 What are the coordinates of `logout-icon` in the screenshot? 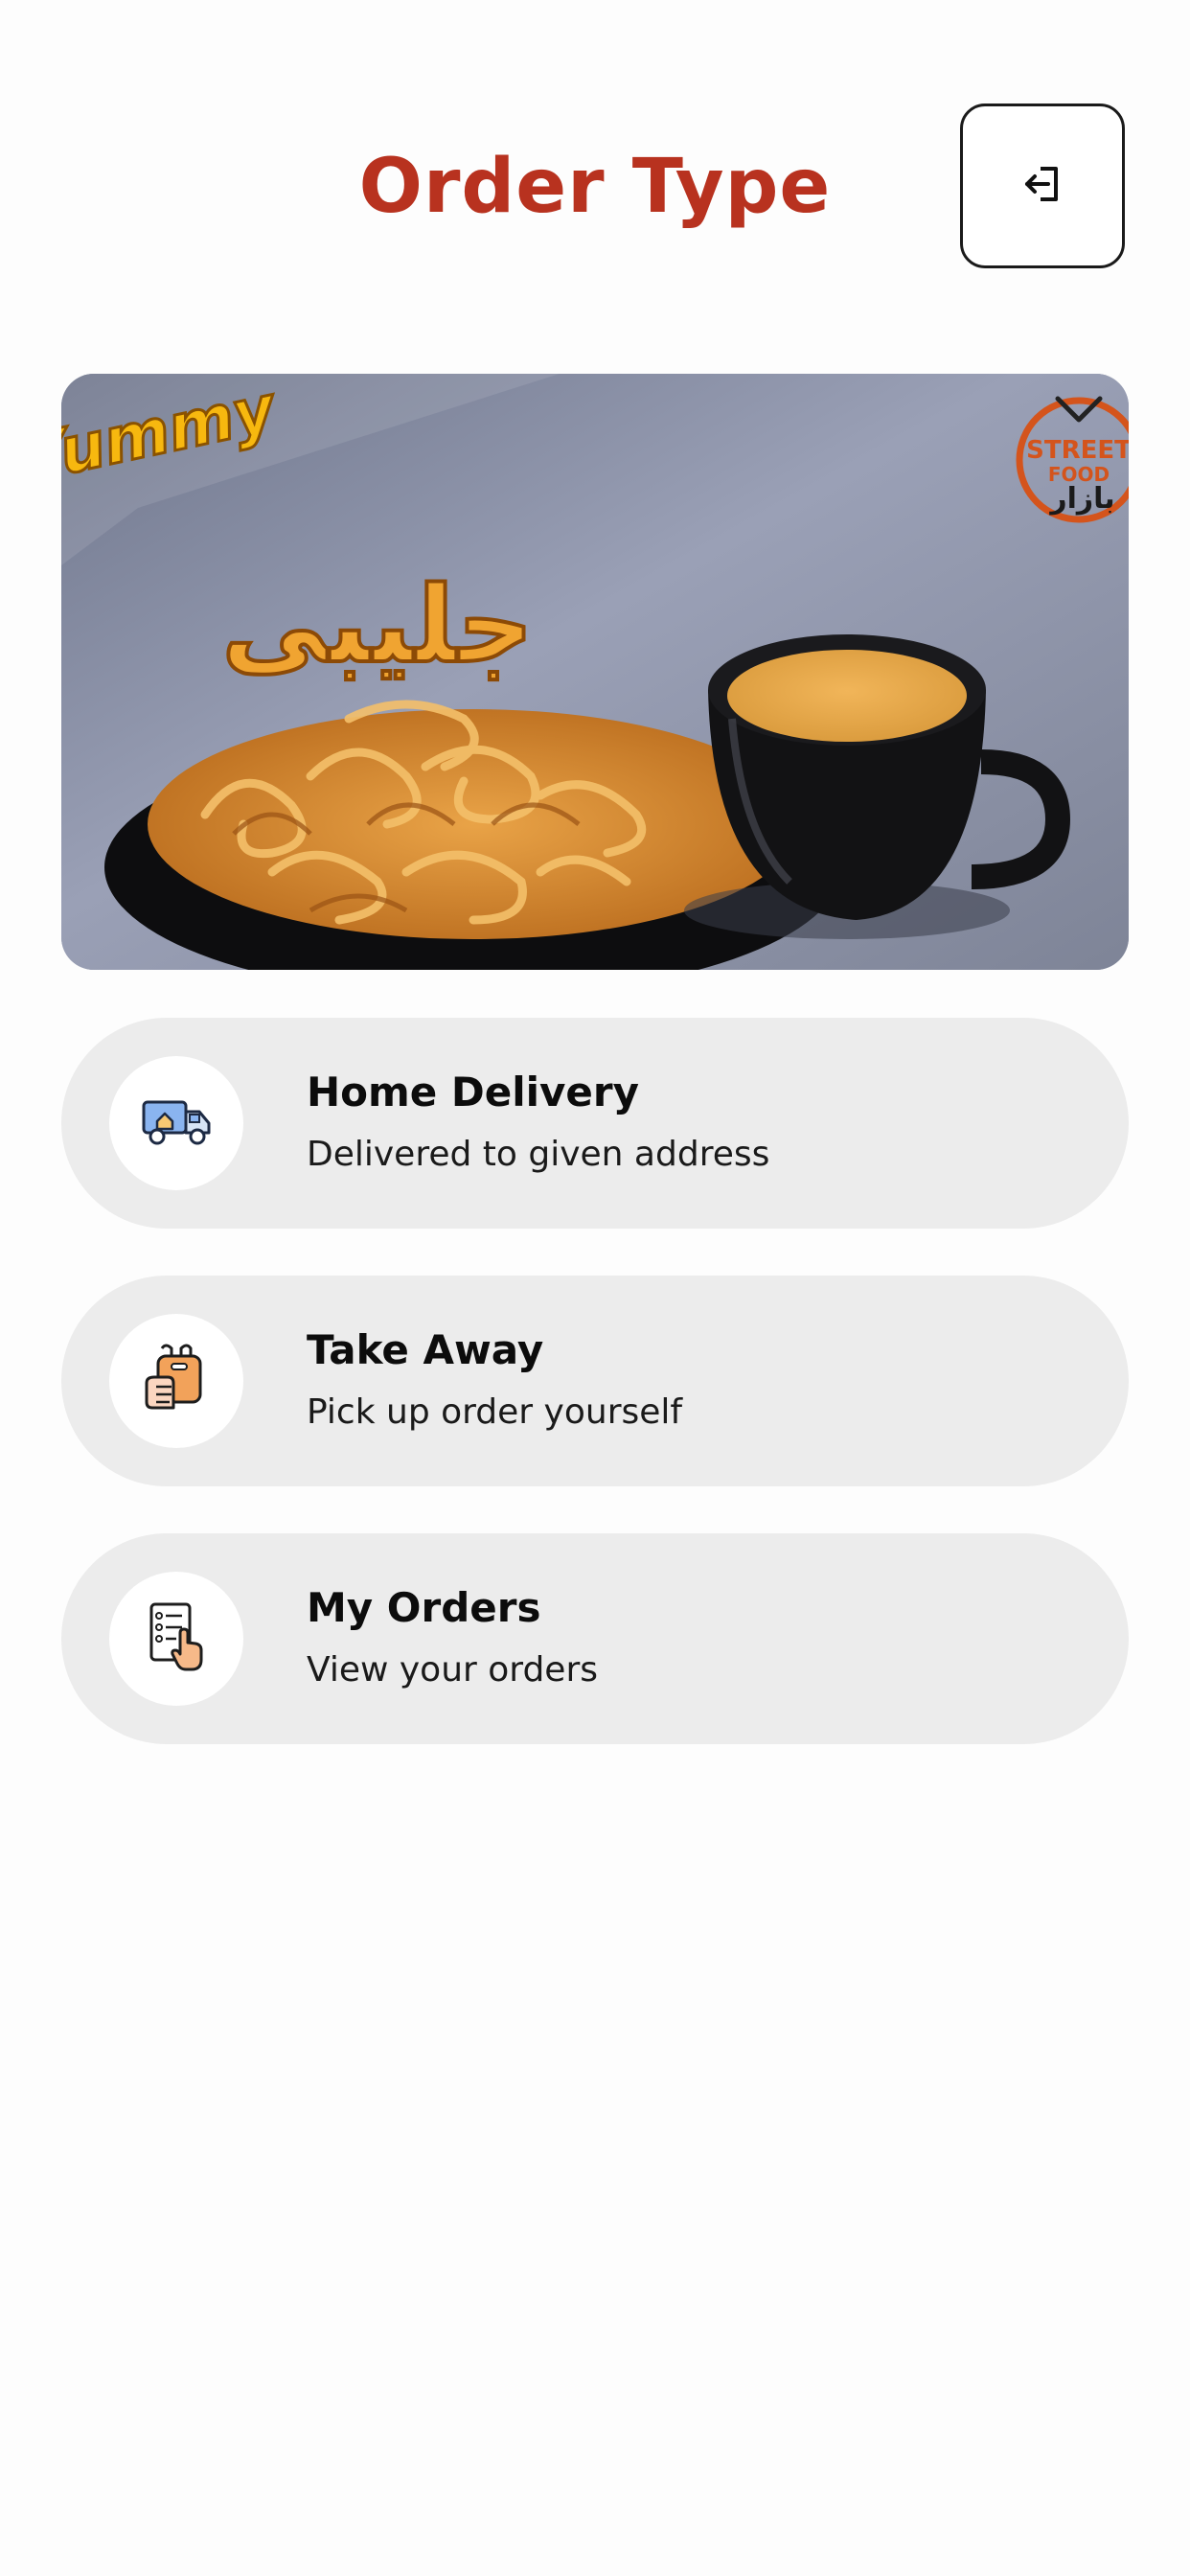 It's located at (1042, 186).